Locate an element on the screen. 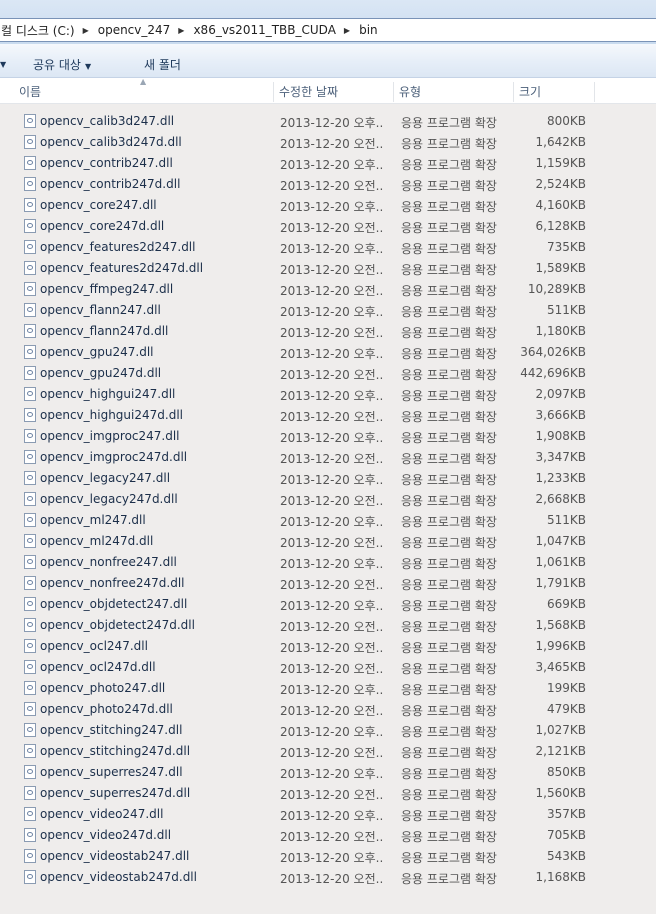 This screenshot has width=656, height=914. file-size: 2,121KB is located at coordinates (560, 751).